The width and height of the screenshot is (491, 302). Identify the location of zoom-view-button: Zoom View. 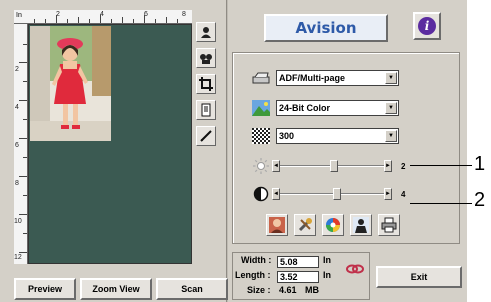
(116, 289).